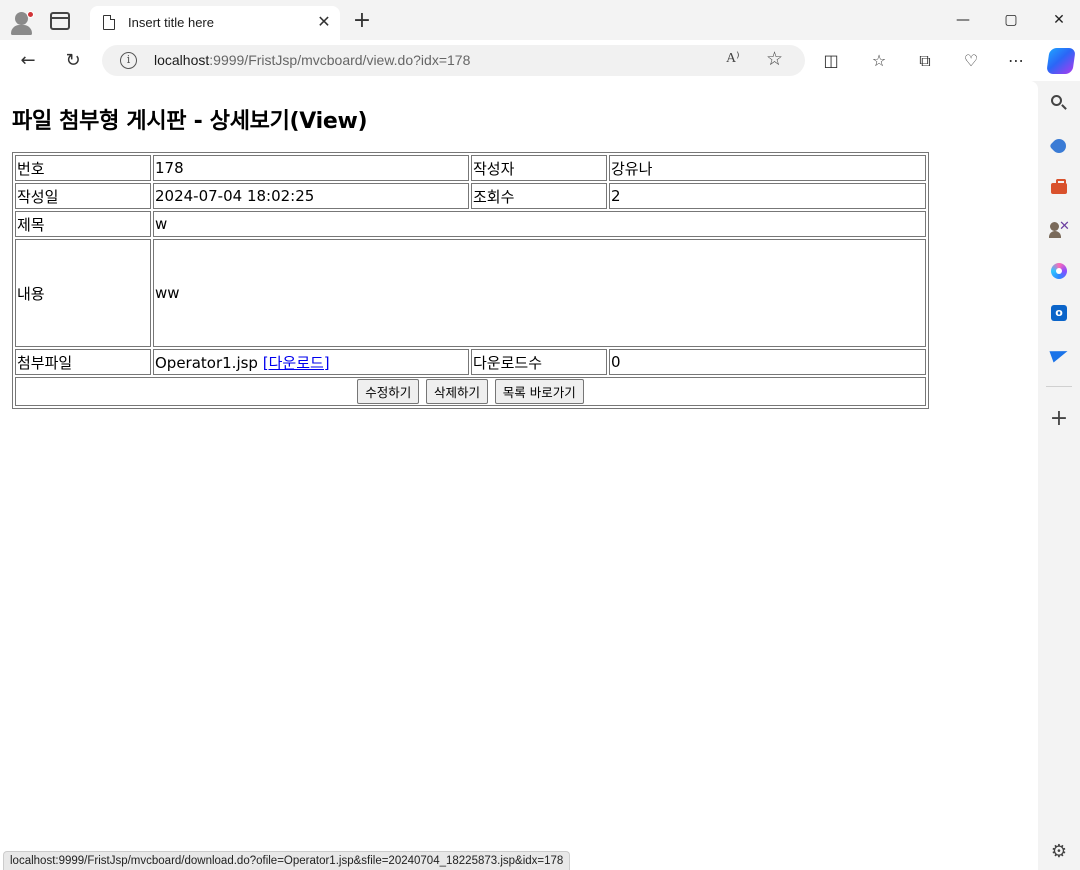 This screenshot has width=1080, height=870. Describe the element at coordinates (388, 391) in the screenshot. I see `edit-button: 수정하기` at that location.